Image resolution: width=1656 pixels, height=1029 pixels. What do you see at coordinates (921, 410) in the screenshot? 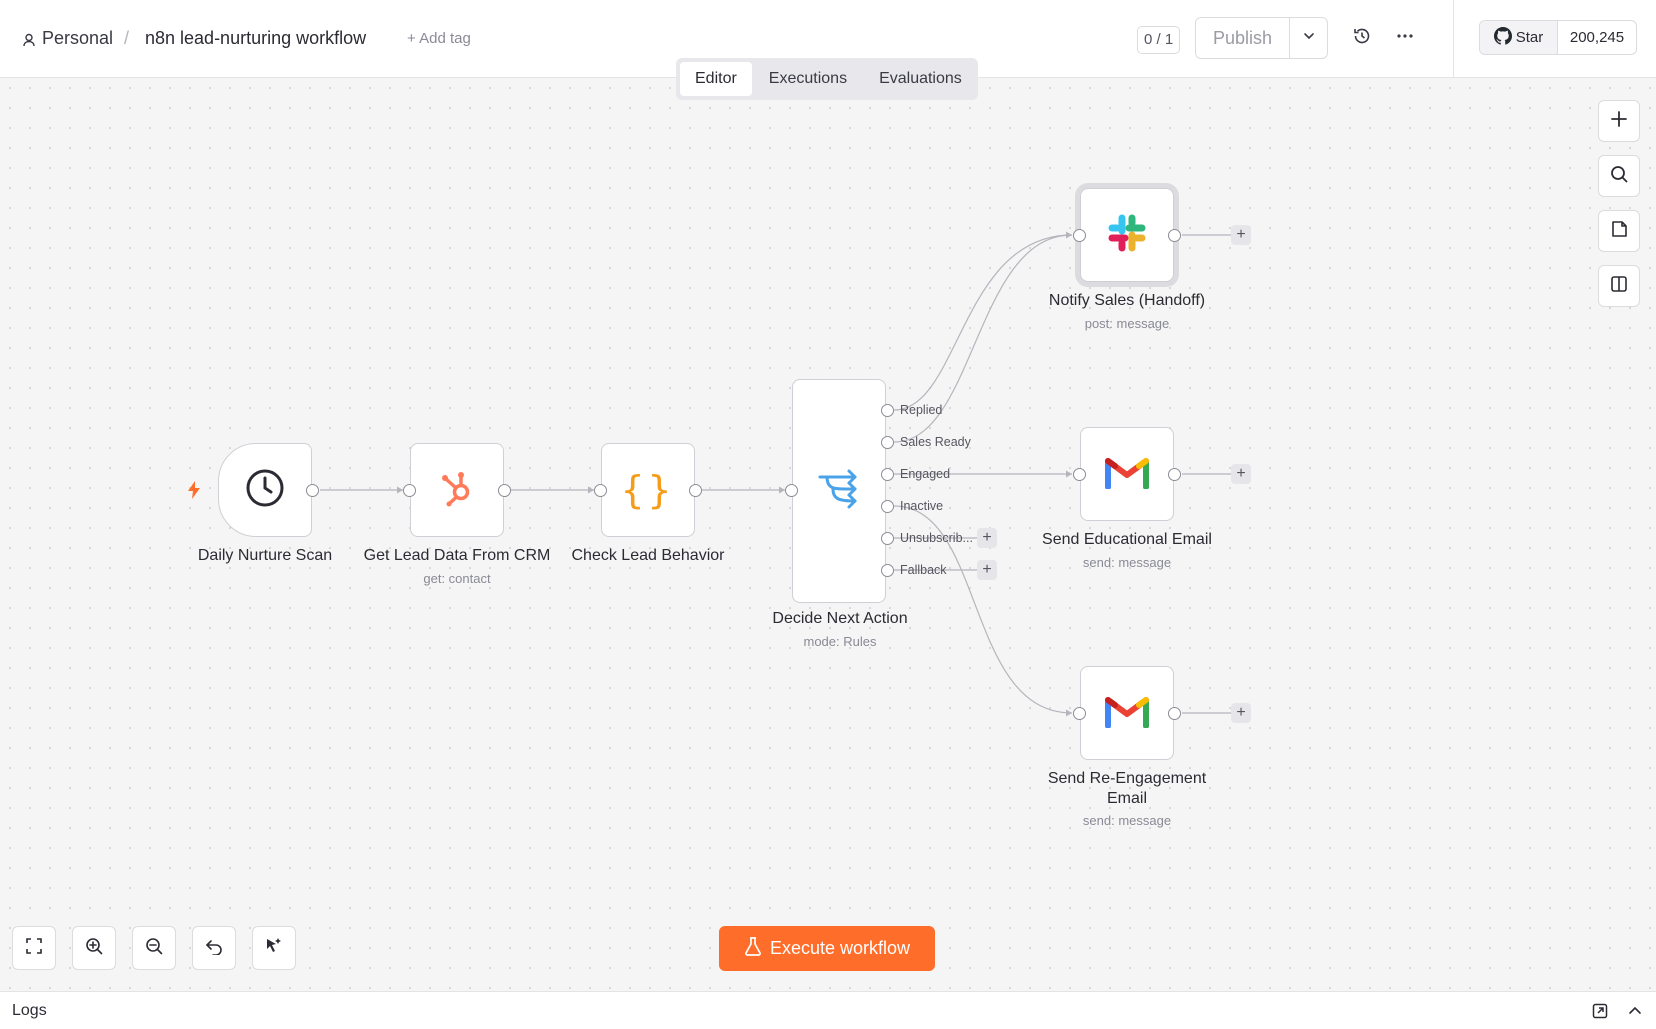
I see `output-label-replied: Replied` at bounding box center [921, 410].